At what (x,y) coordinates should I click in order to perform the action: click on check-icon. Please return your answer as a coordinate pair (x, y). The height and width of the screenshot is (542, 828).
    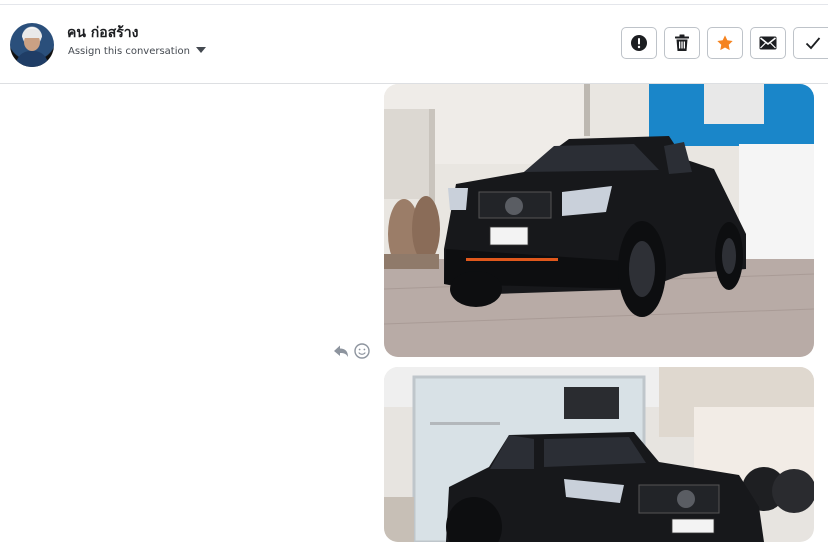
    Looking at the image, I should click on (813, 43).